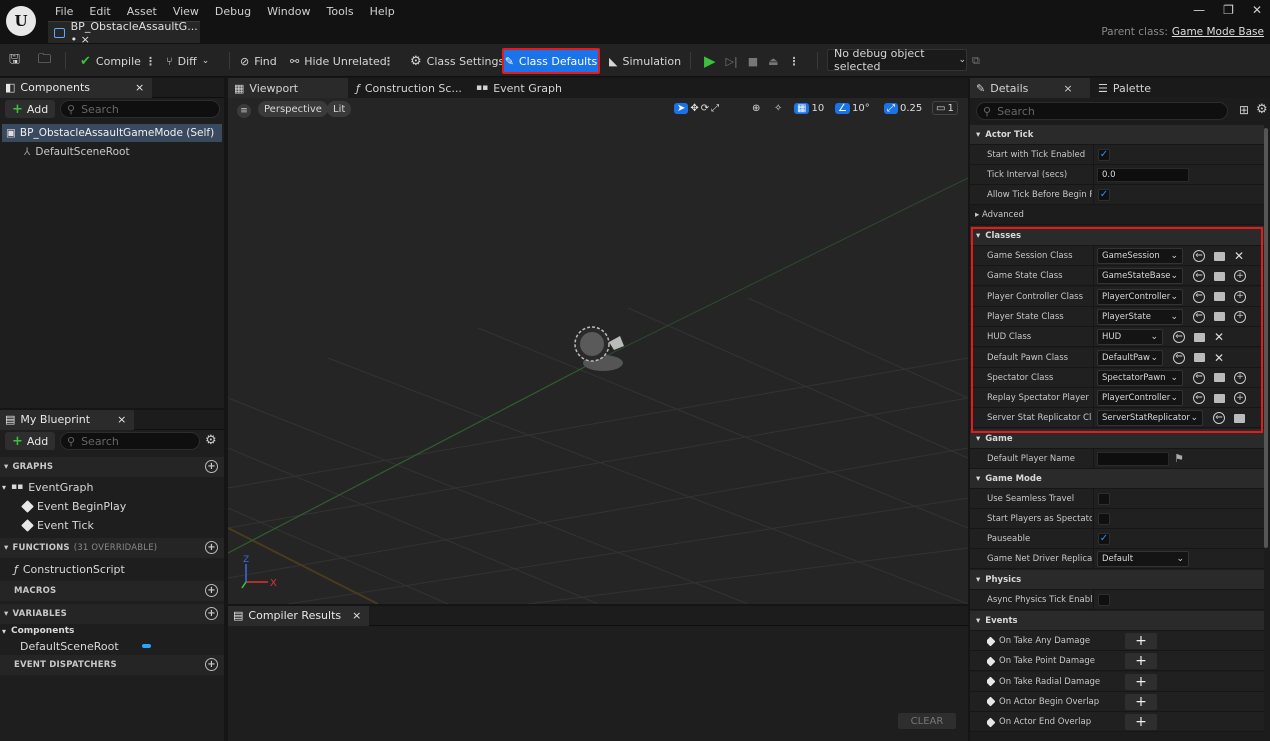  What do you see at coordinates (1228, 10) in the screenshot?
I see `maximize-icon: ❐` at bounding box center [1228, 10].